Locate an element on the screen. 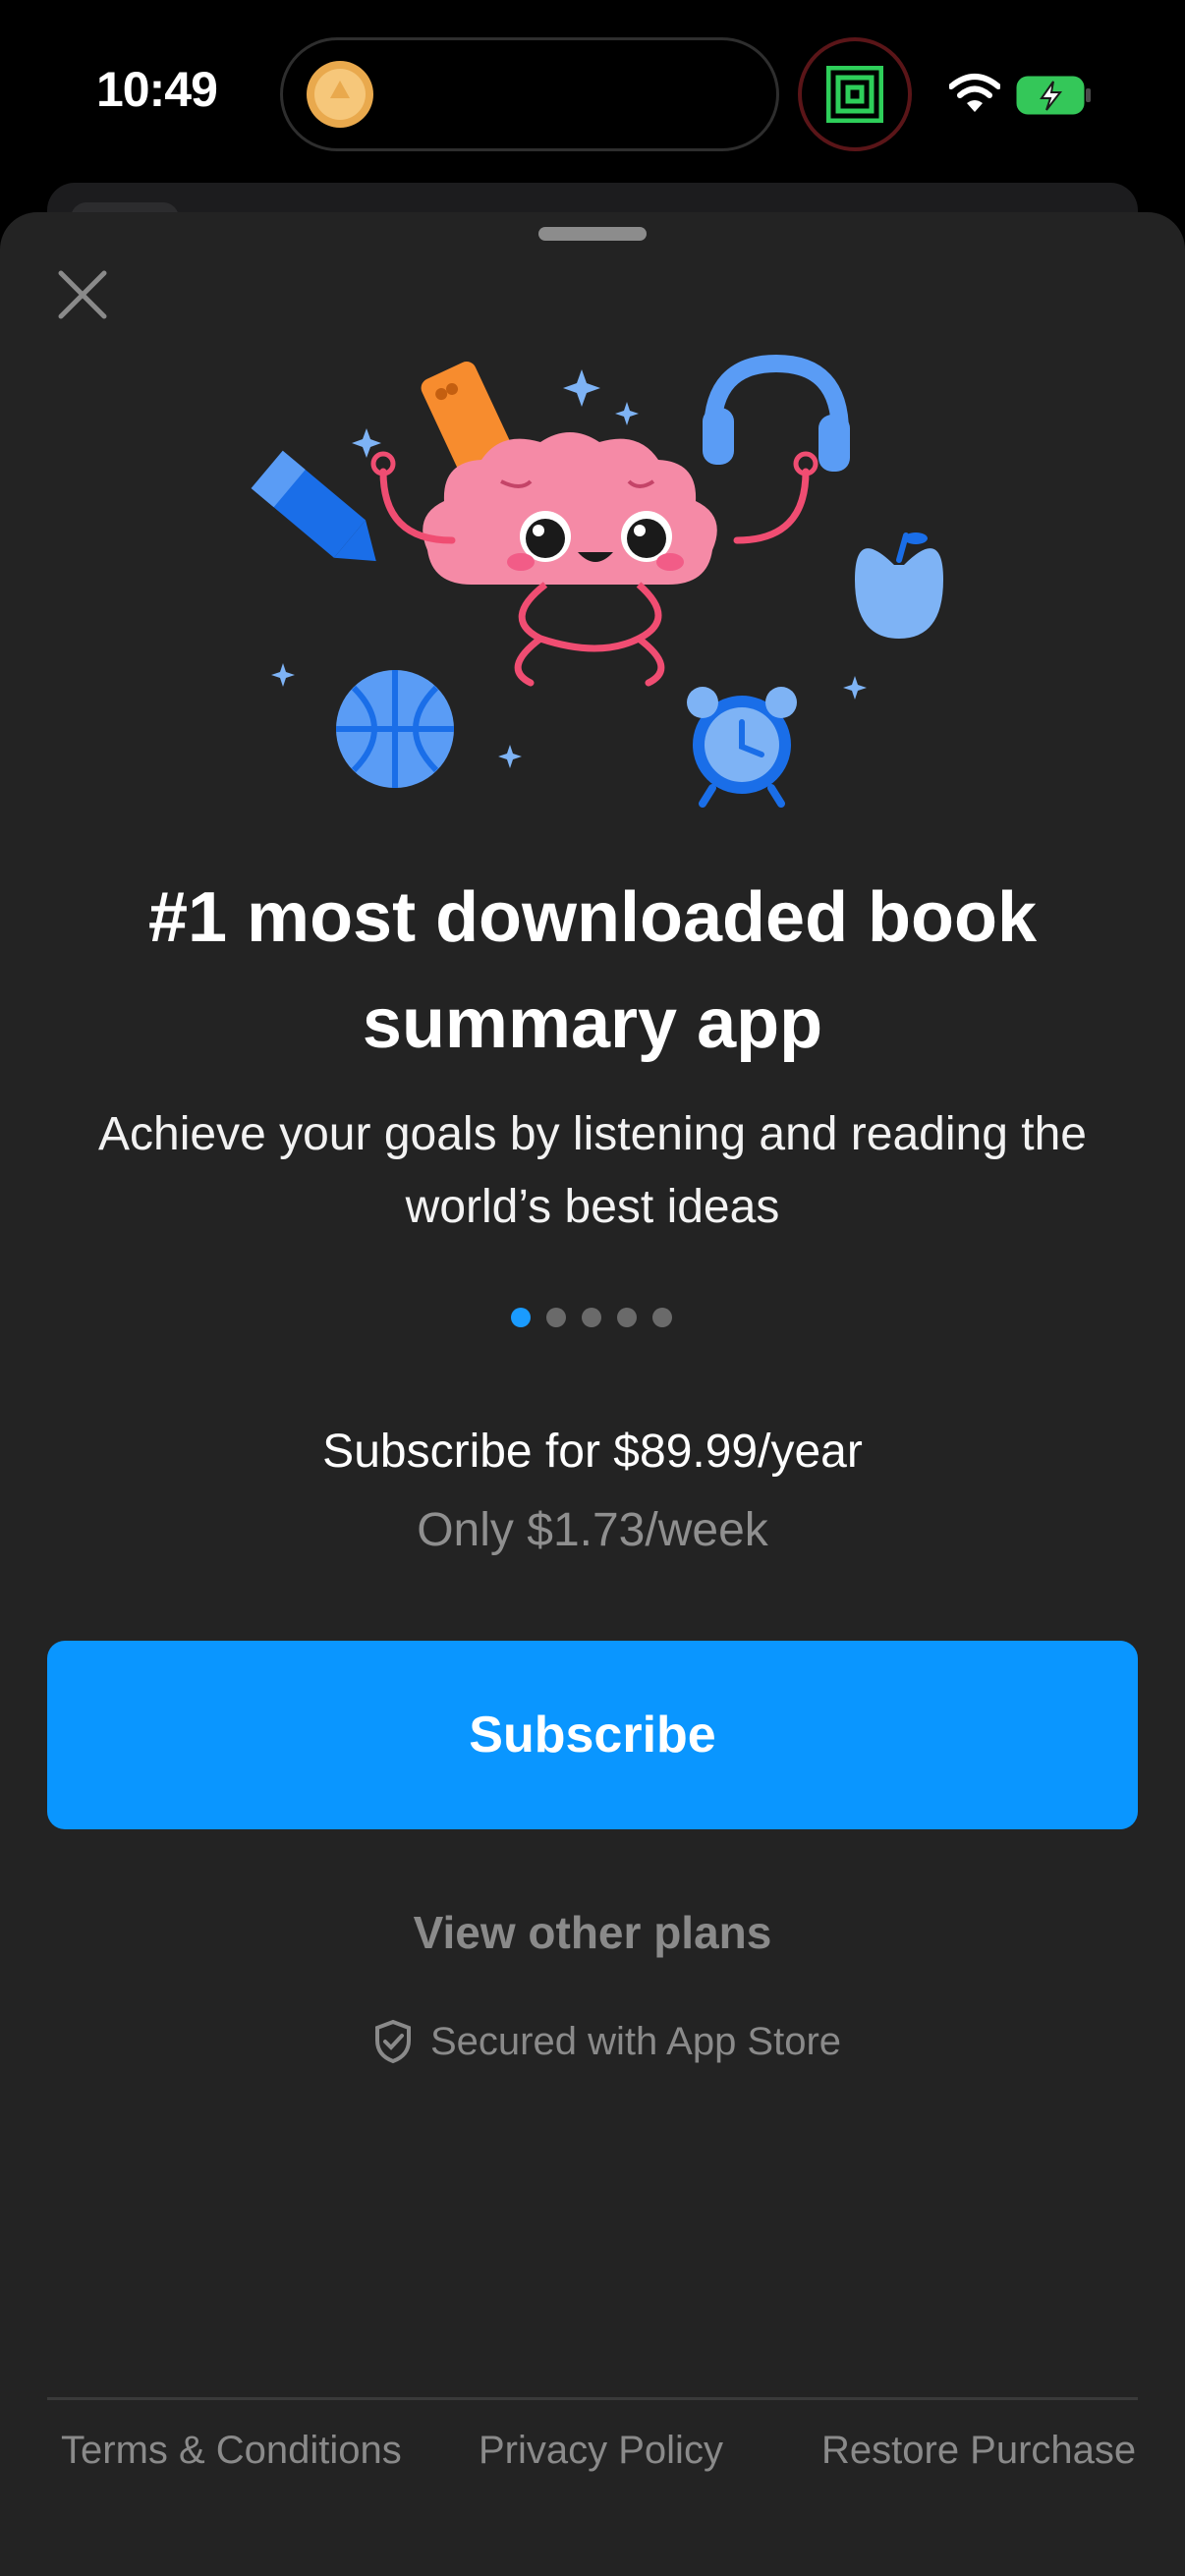 This screenshot has height=2576, width=1185. alarm-clock-icon is located at coordinates (742, 747).